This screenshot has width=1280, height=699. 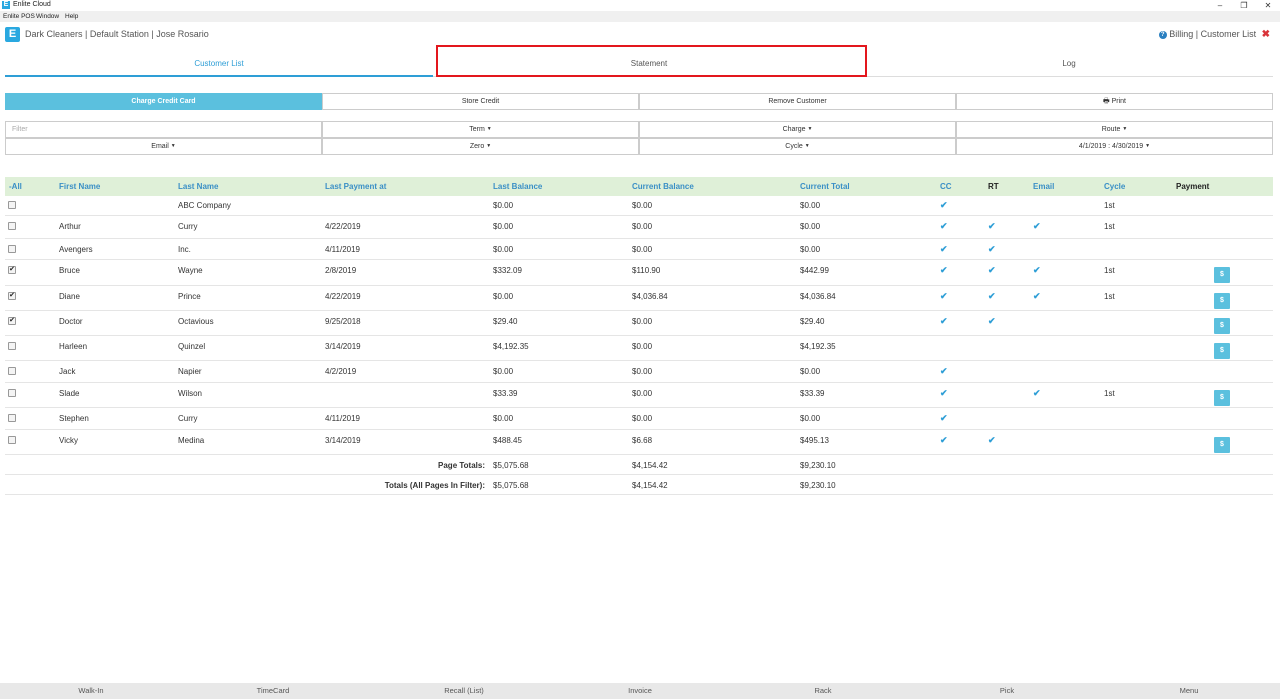 What do you see at coordinates (1162, 35) in the screenshot?
I see `help-icon: ?` at bounding box center [1162, 35].